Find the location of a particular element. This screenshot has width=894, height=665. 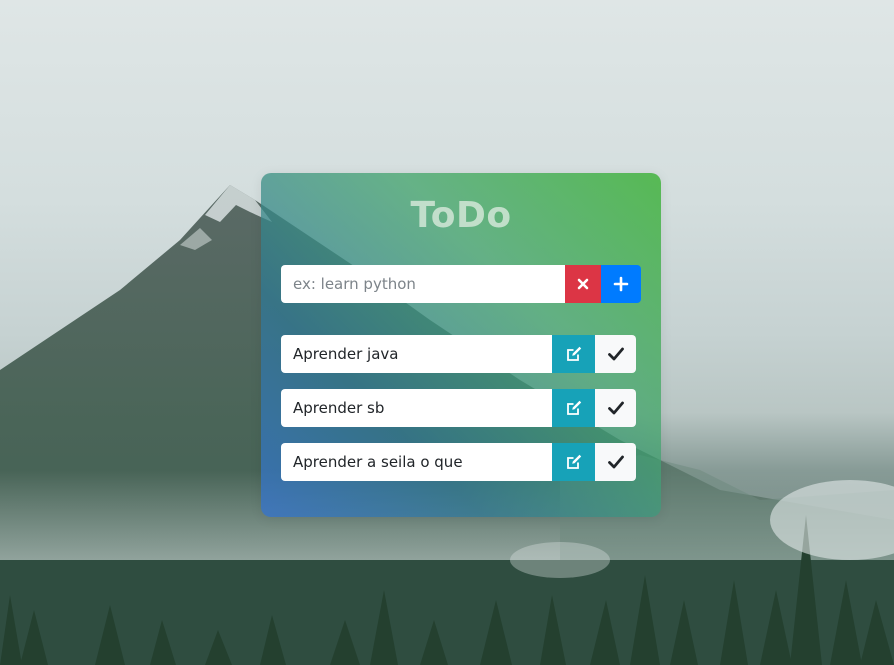

task-label: Aprender sb is located at coordinates (416, 408).